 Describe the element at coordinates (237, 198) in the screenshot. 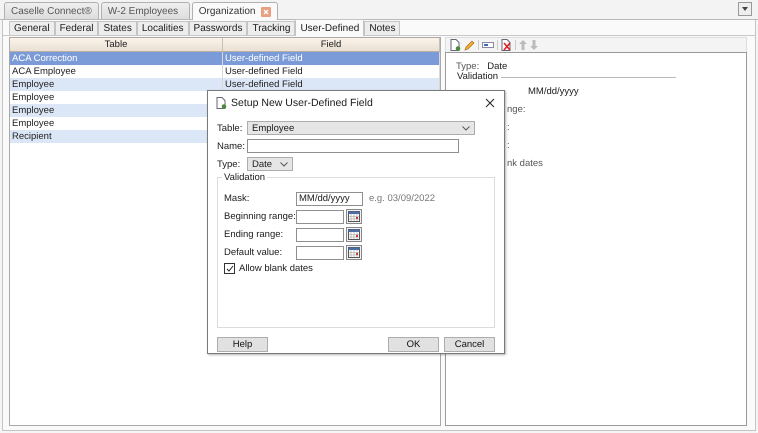

I see `field-label: Mask:` at that location.